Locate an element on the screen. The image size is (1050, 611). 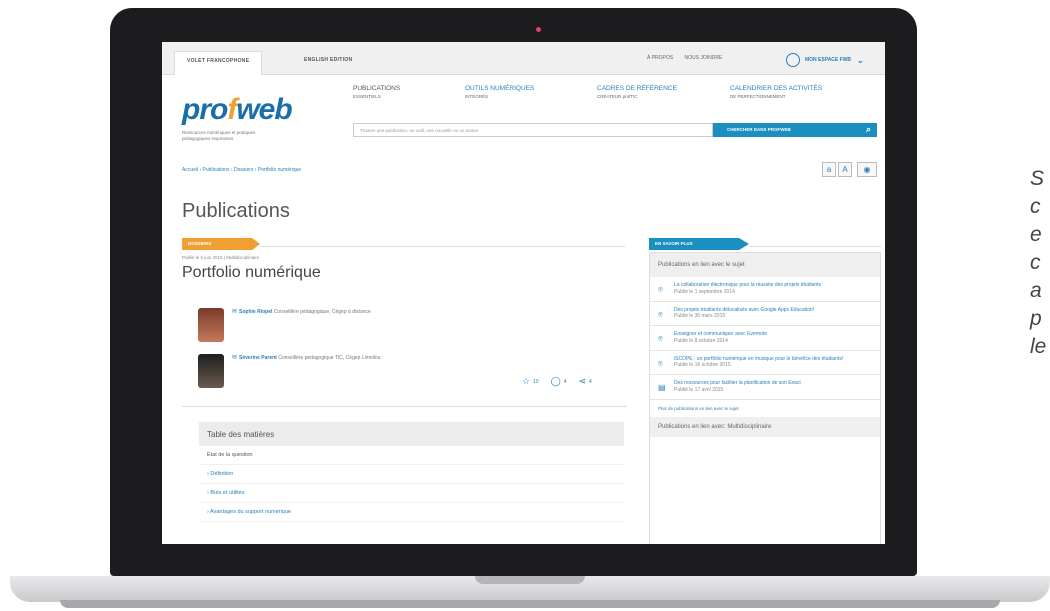
comment-button: ◯ 4 is located at coordinates (559, 381).